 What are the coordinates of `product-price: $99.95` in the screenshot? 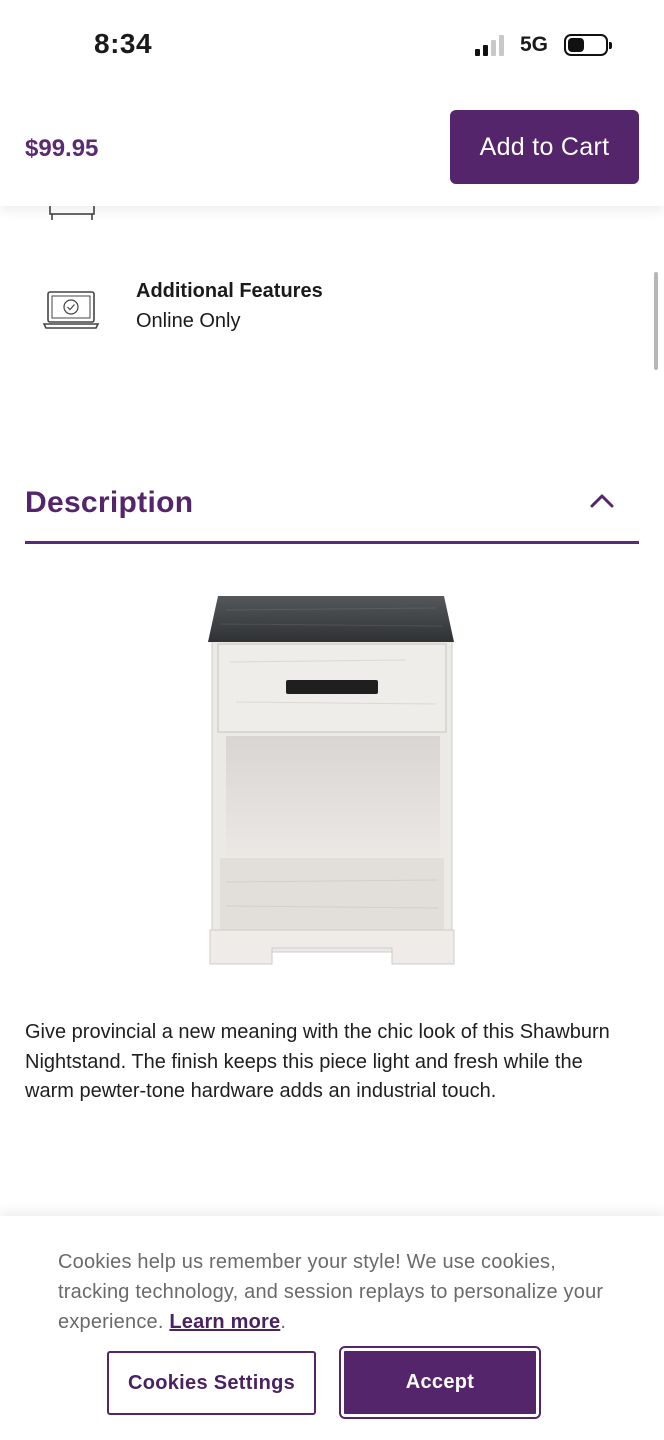 It's located at (62, 148).